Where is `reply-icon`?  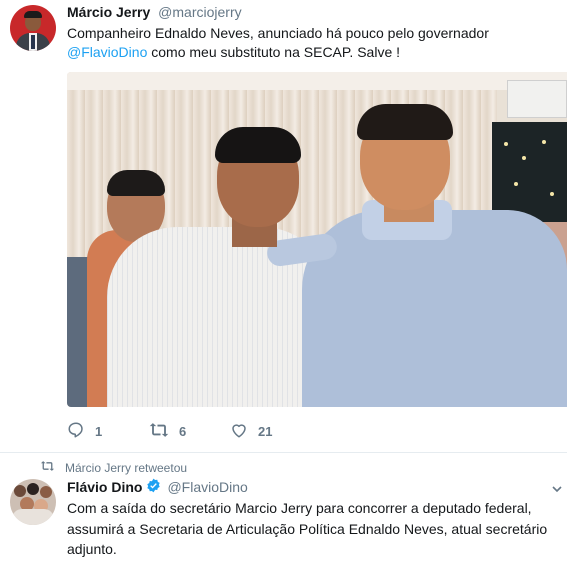 reply-icon is located at coordinates (76, 431).